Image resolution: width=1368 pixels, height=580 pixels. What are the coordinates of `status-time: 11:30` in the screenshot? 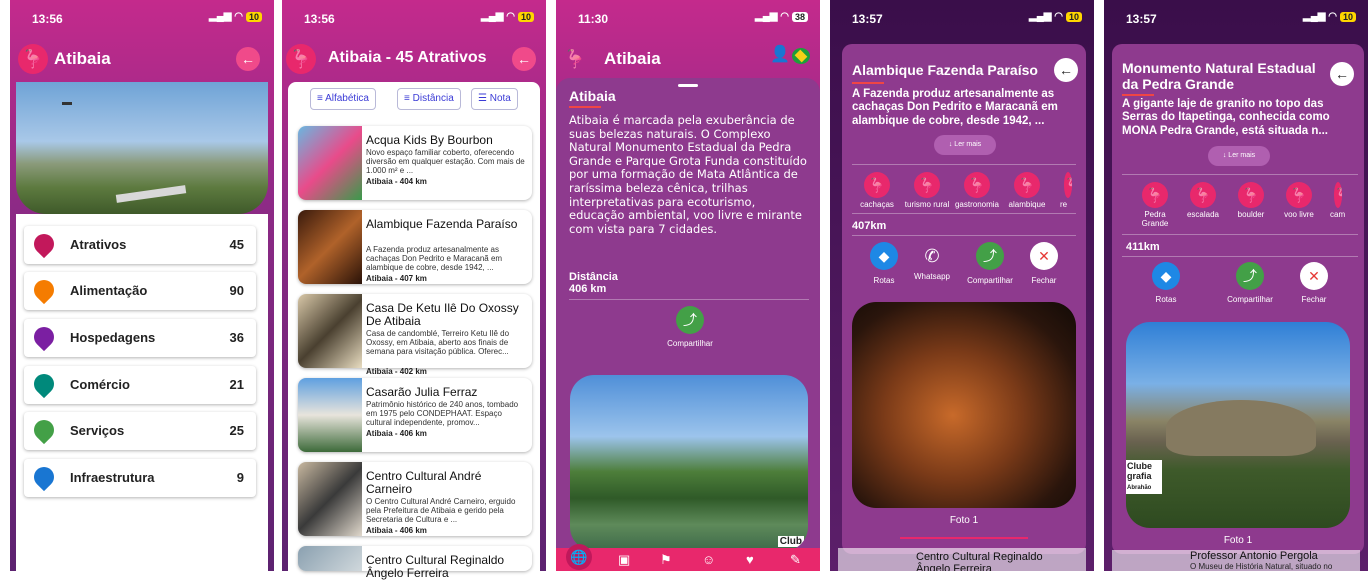 It's located at (593, 19).